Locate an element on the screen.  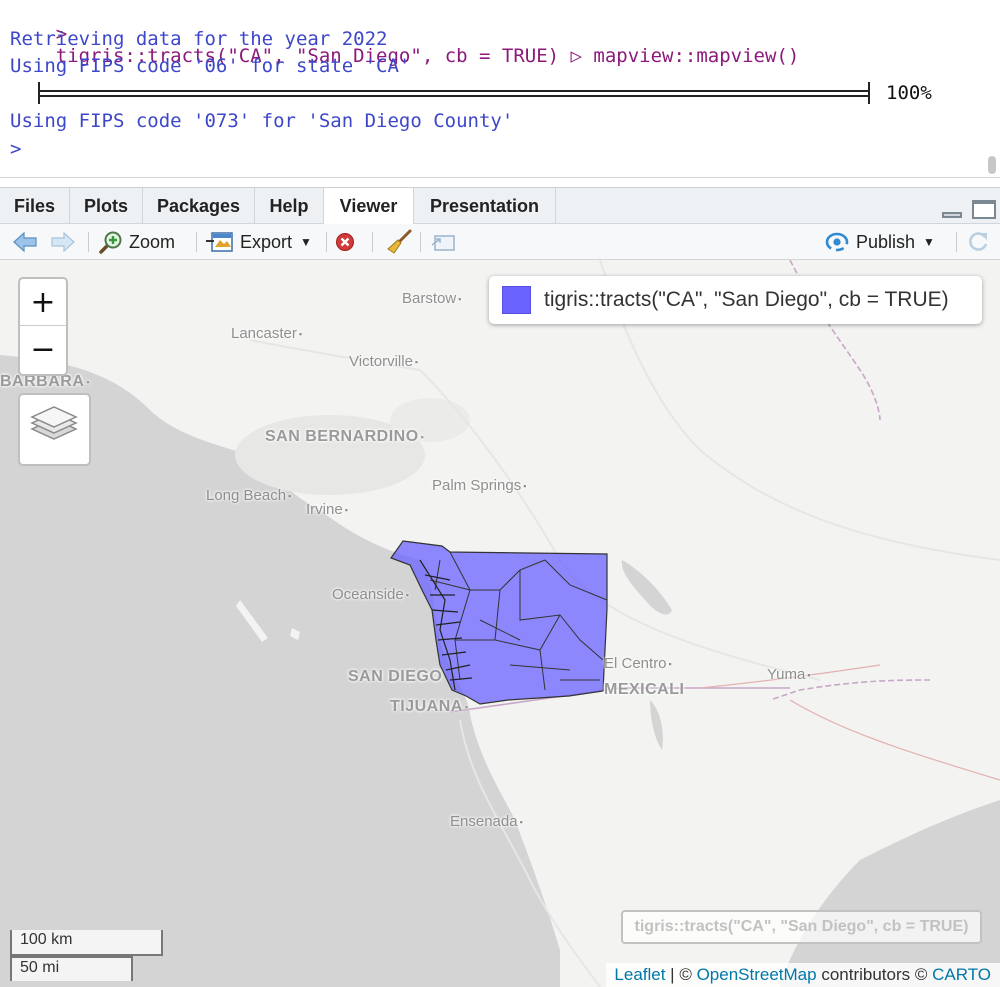
forward-arrow-icon is located at coordinates (63, 242).